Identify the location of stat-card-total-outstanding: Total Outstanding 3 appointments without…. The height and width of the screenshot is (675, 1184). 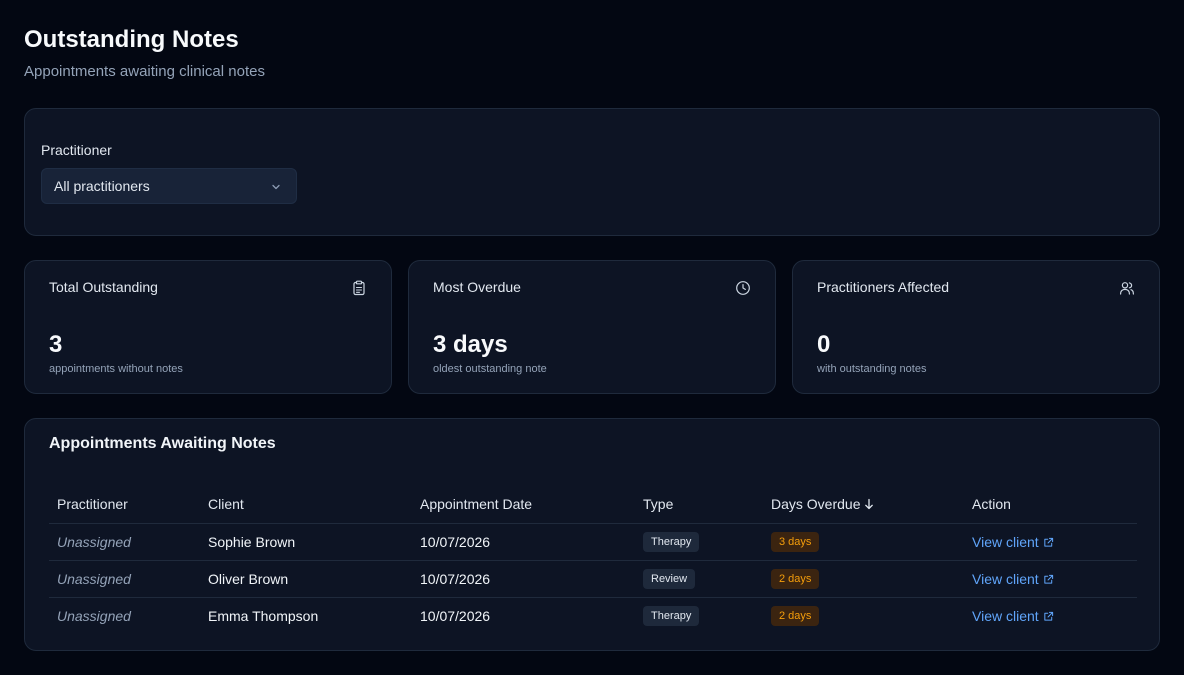
(208, 327).